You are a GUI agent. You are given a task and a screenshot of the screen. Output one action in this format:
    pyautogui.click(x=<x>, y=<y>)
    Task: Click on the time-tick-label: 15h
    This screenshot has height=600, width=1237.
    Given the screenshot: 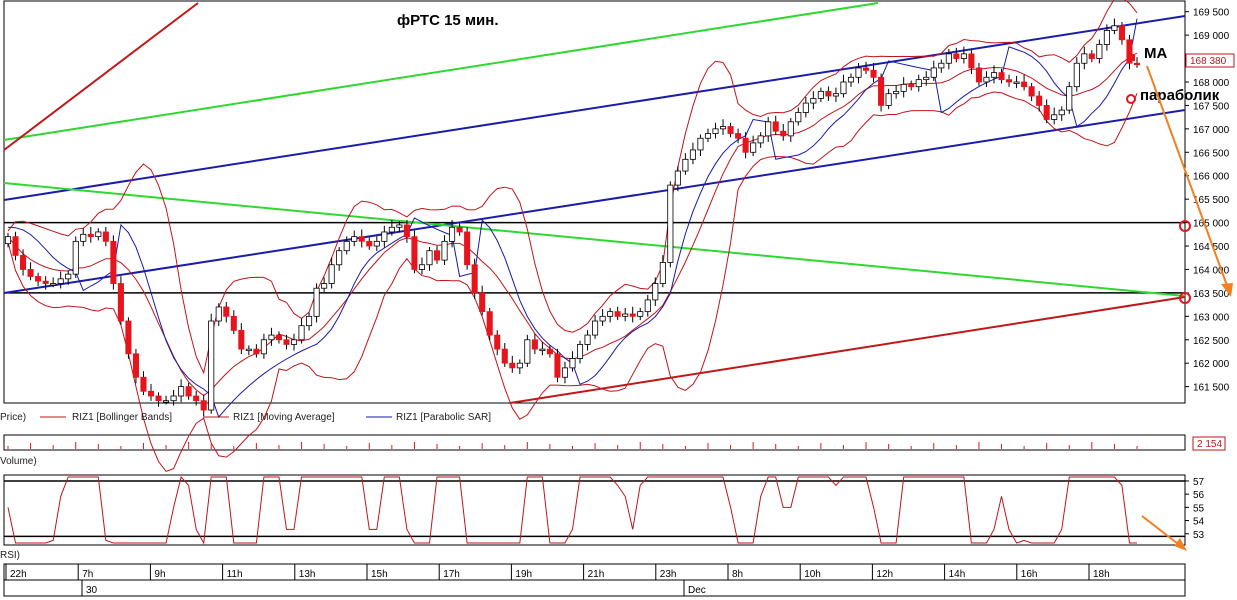 What is the action you would take?
    pyautogui.click(x=379, y=574)
    